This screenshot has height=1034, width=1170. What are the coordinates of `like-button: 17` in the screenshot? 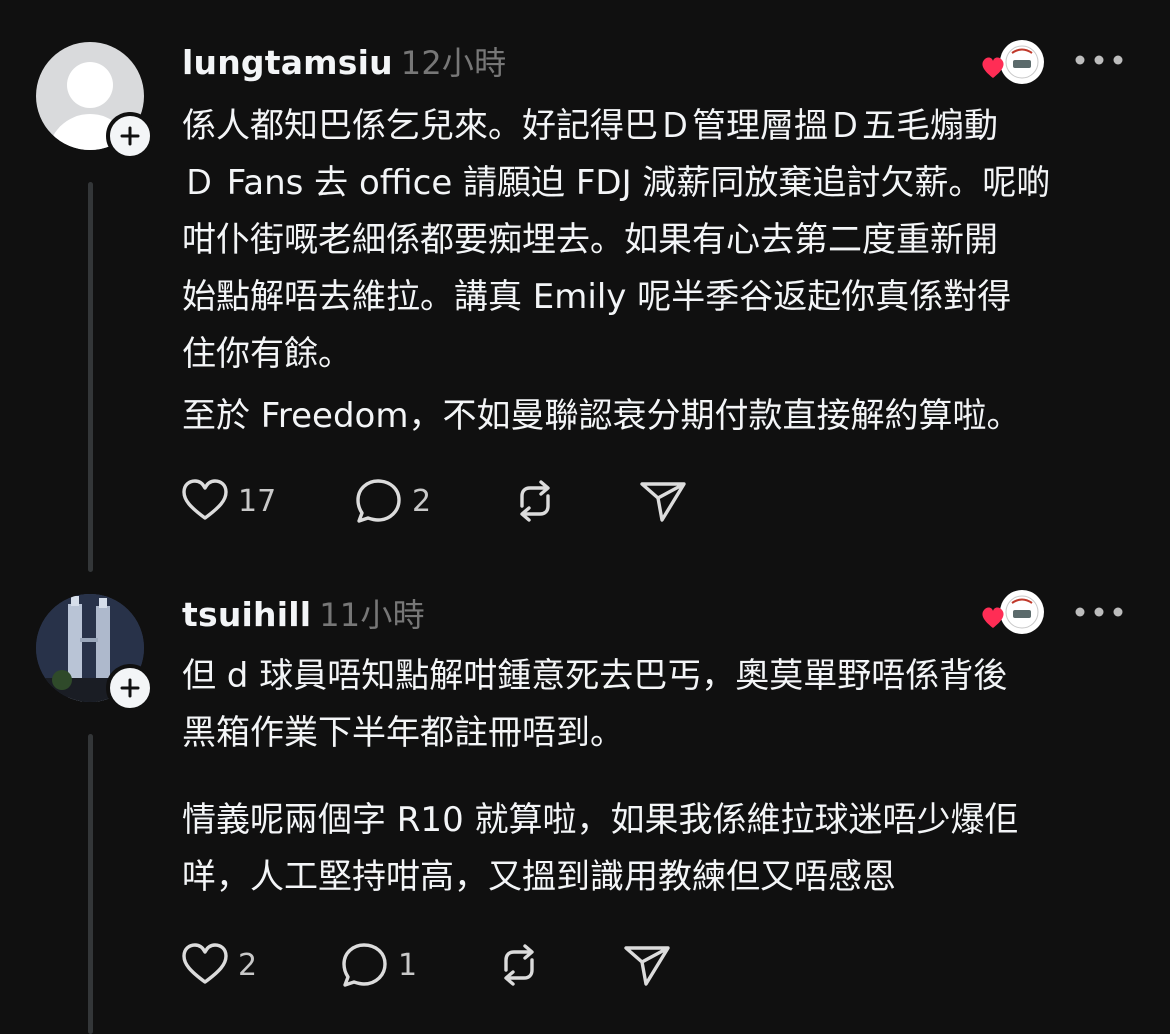 It's located at (228, 501).